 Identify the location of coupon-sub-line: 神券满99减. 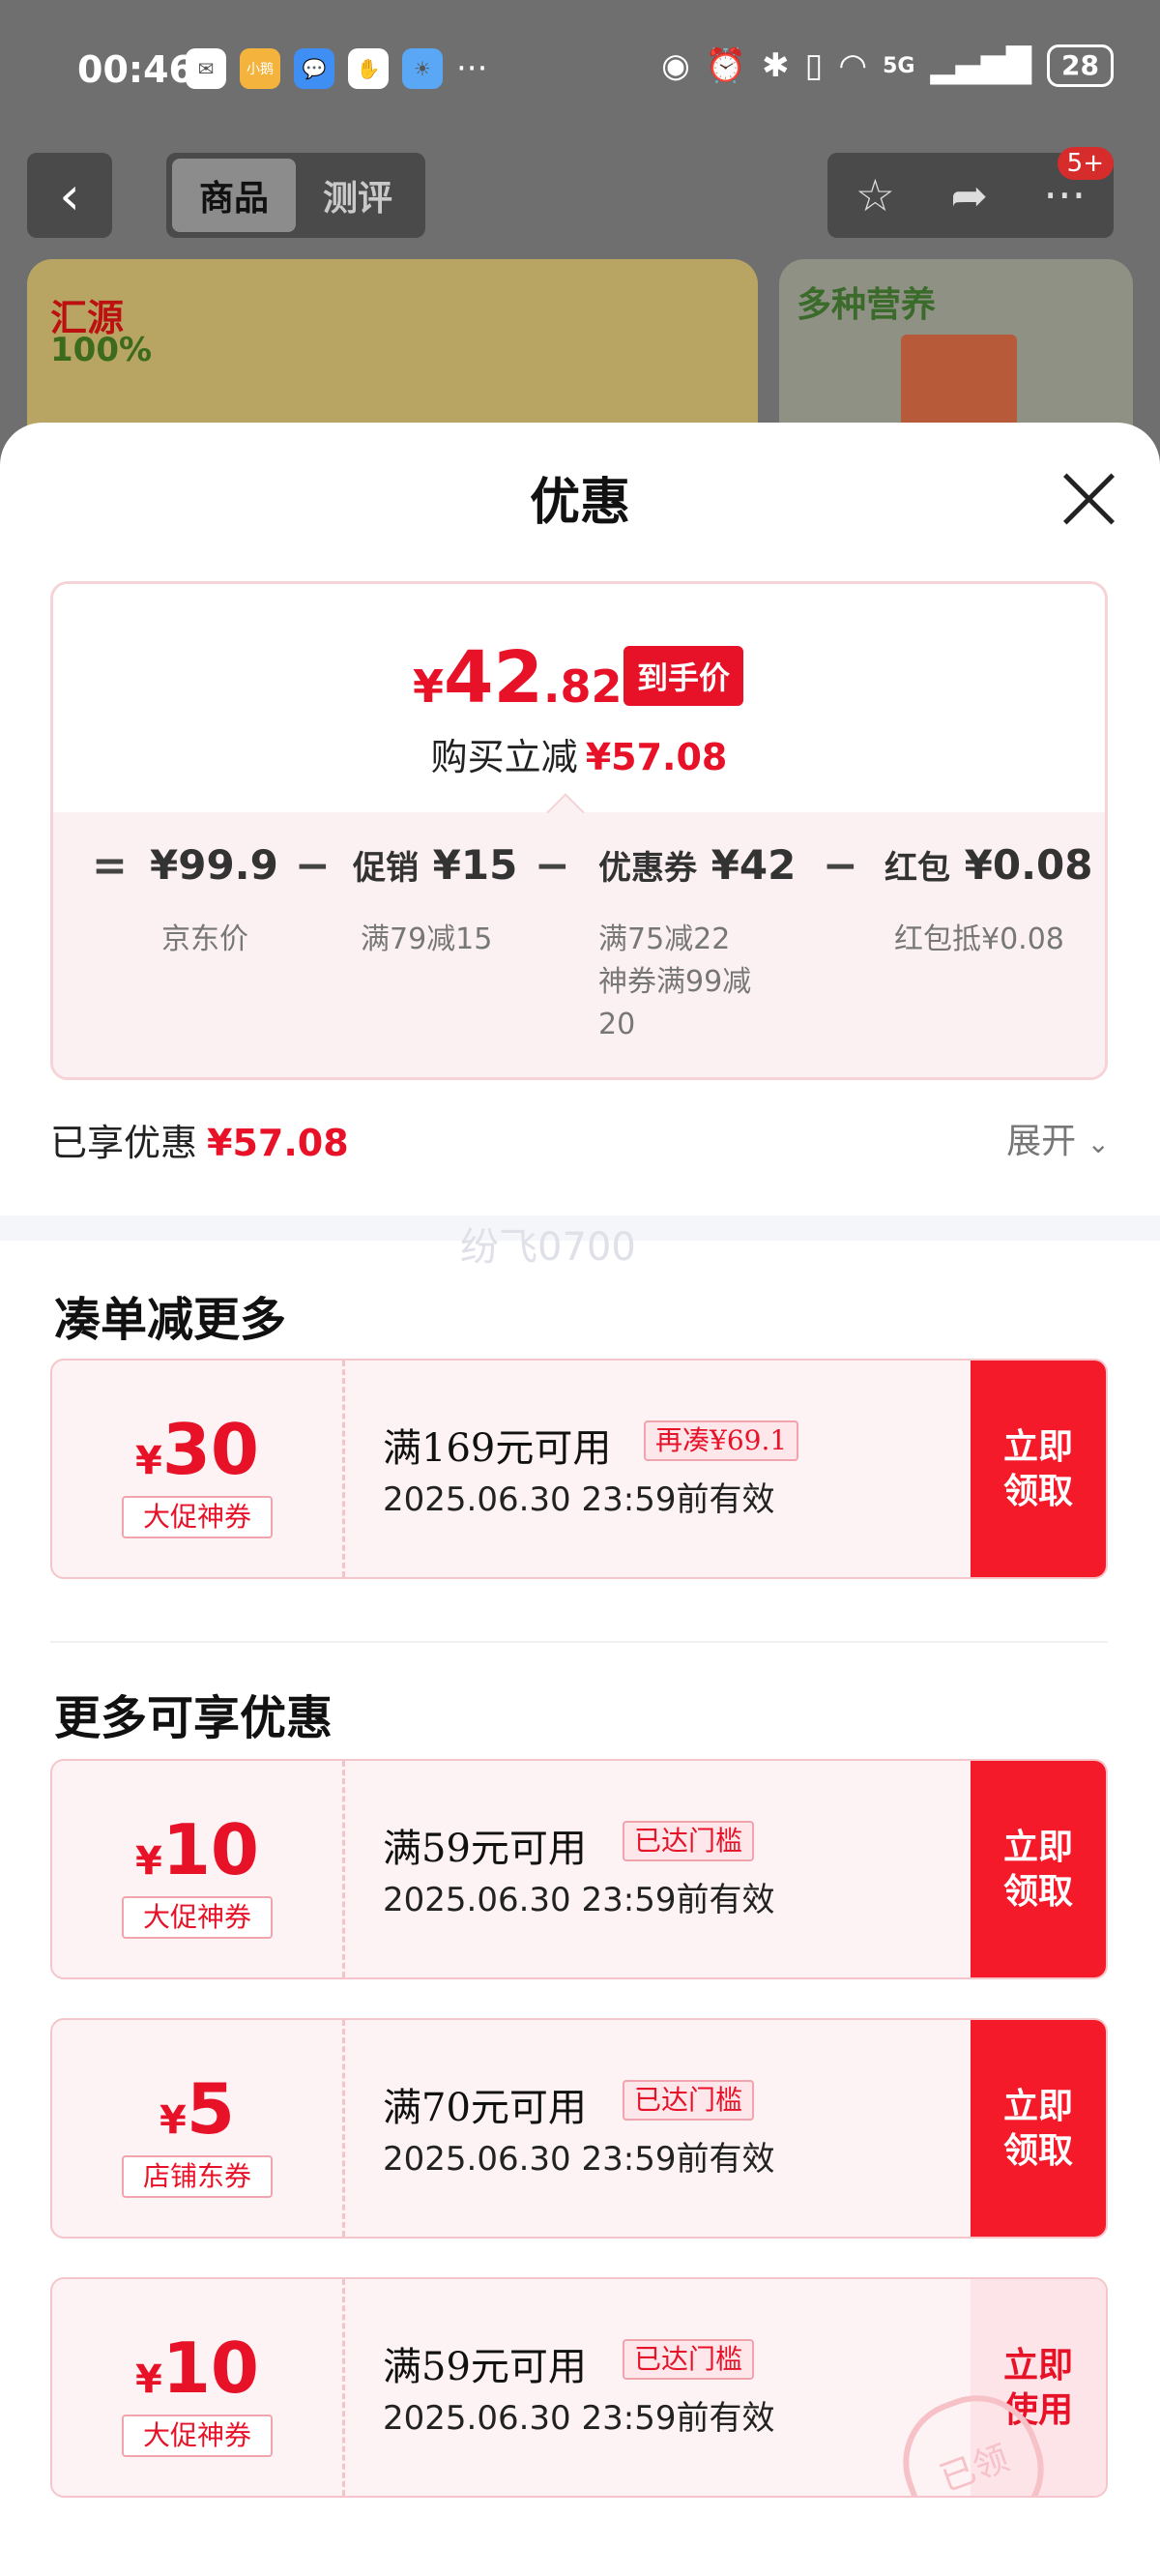
(675, 982).